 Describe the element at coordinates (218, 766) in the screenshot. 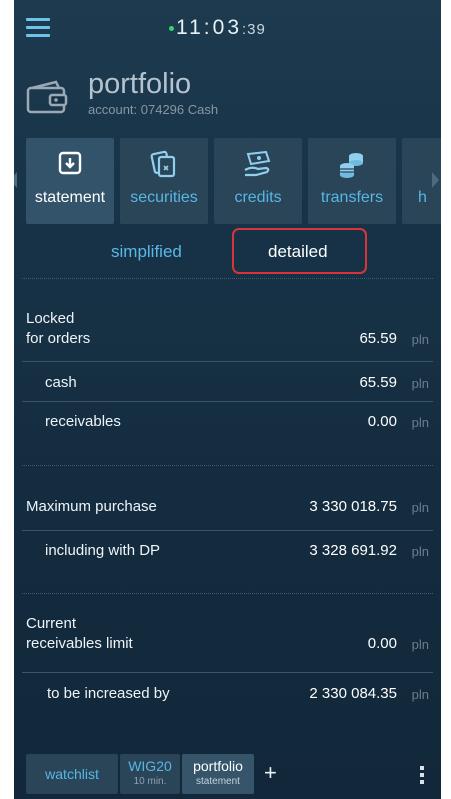

I see `tab-portfolio-label: portfolio` at that location.